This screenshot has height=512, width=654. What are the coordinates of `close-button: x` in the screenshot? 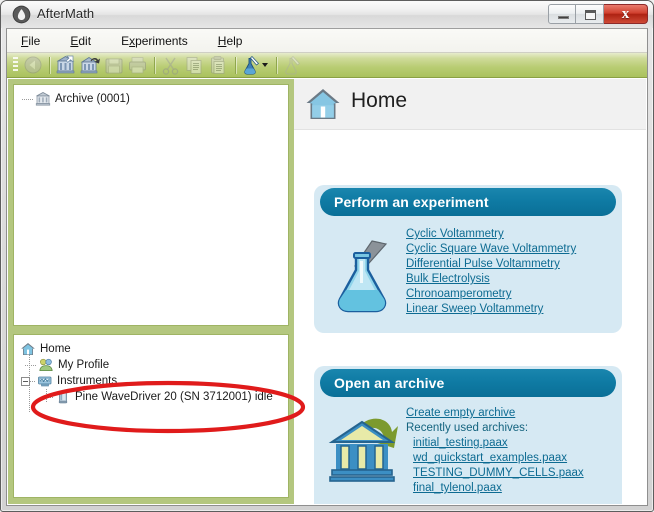 It's located at (626, 14).